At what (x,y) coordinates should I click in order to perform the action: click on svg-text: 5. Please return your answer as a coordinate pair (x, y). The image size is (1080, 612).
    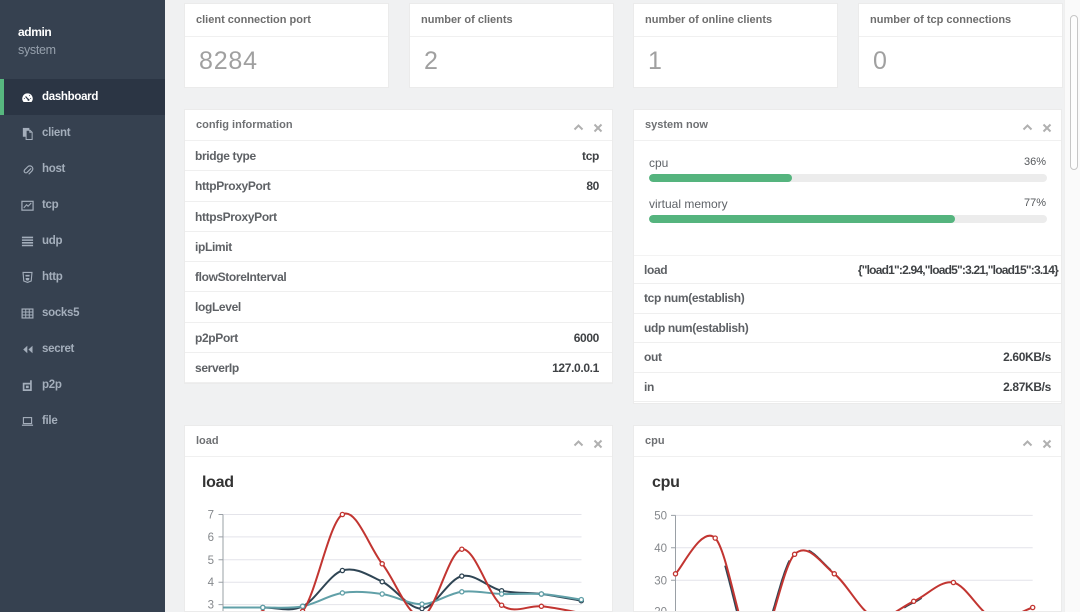
    Looking at the image, I should click on (211, 561).